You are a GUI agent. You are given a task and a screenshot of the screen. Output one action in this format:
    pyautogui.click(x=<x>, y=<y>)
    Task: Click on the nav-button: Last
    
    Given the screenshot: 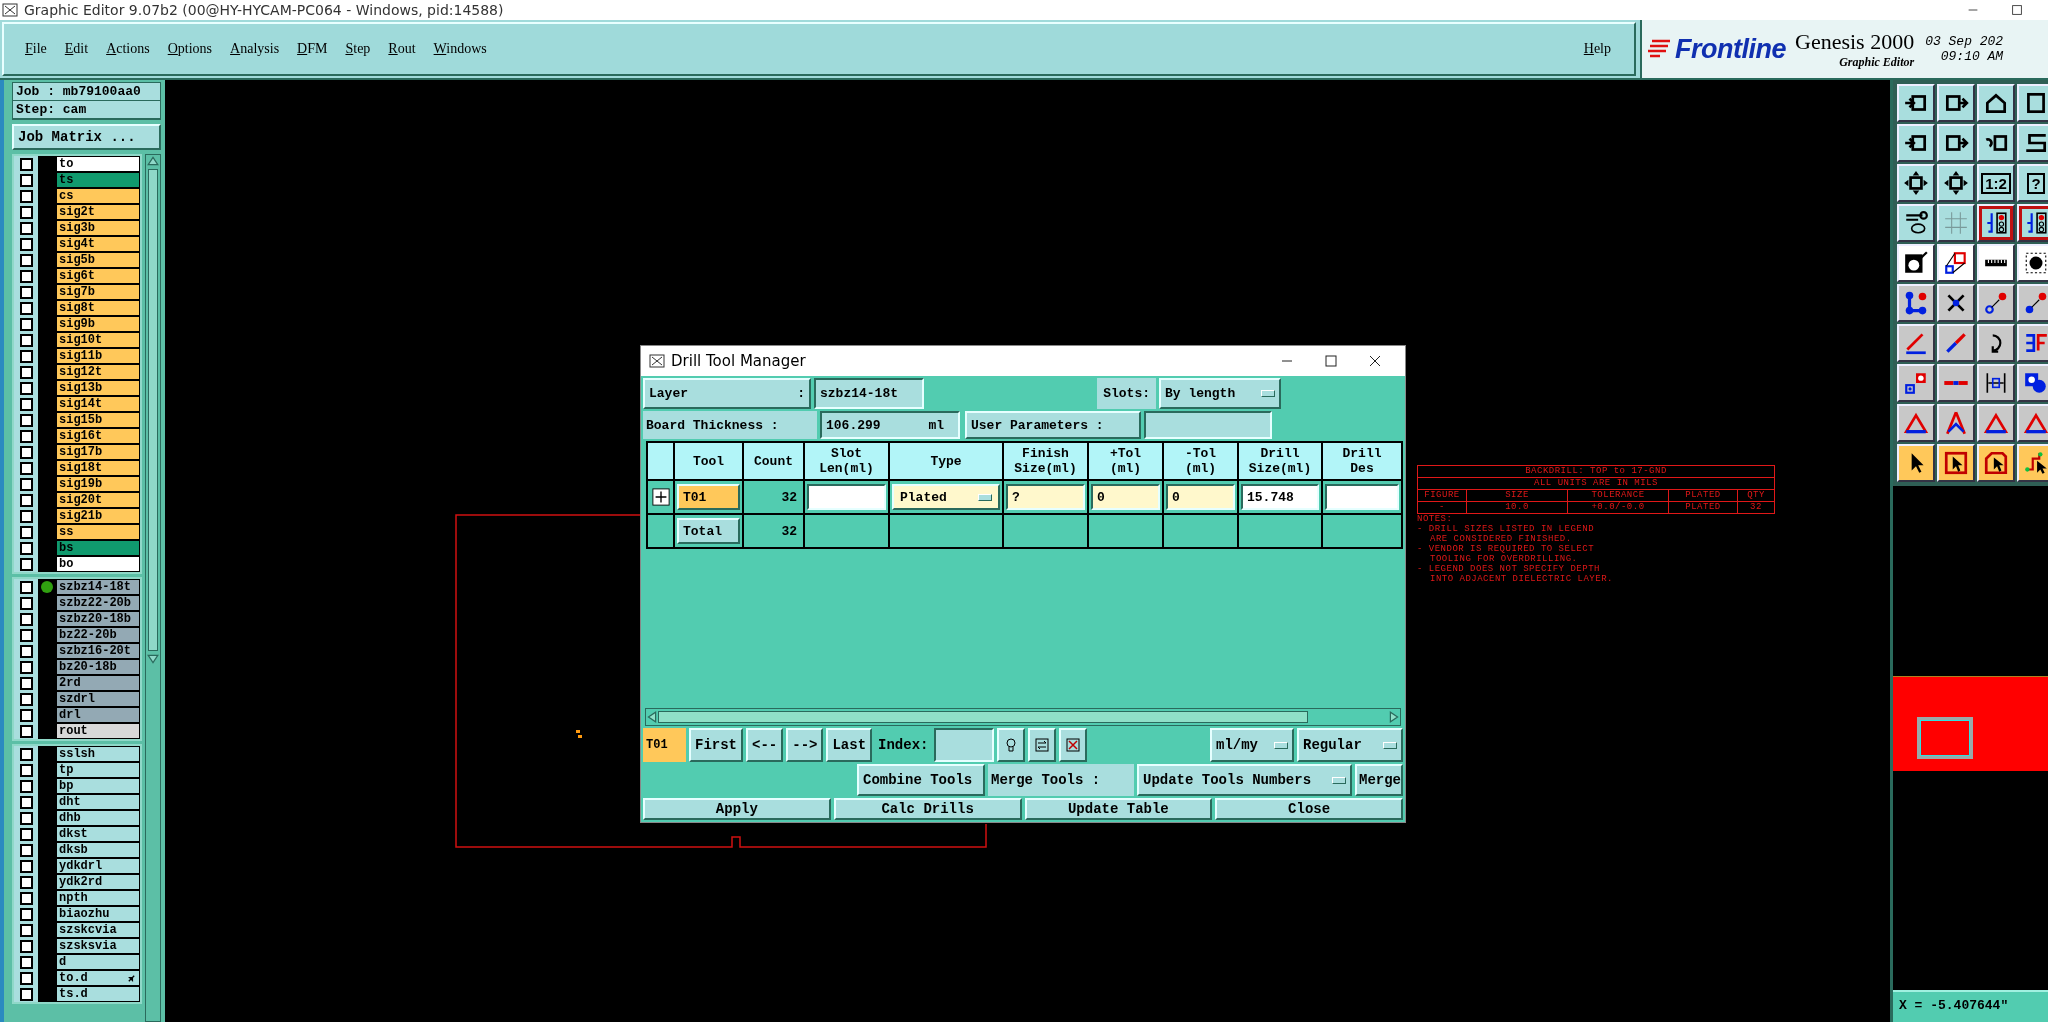 What is the action you would take?
    pyautogui.click(x=849, y=745)
    